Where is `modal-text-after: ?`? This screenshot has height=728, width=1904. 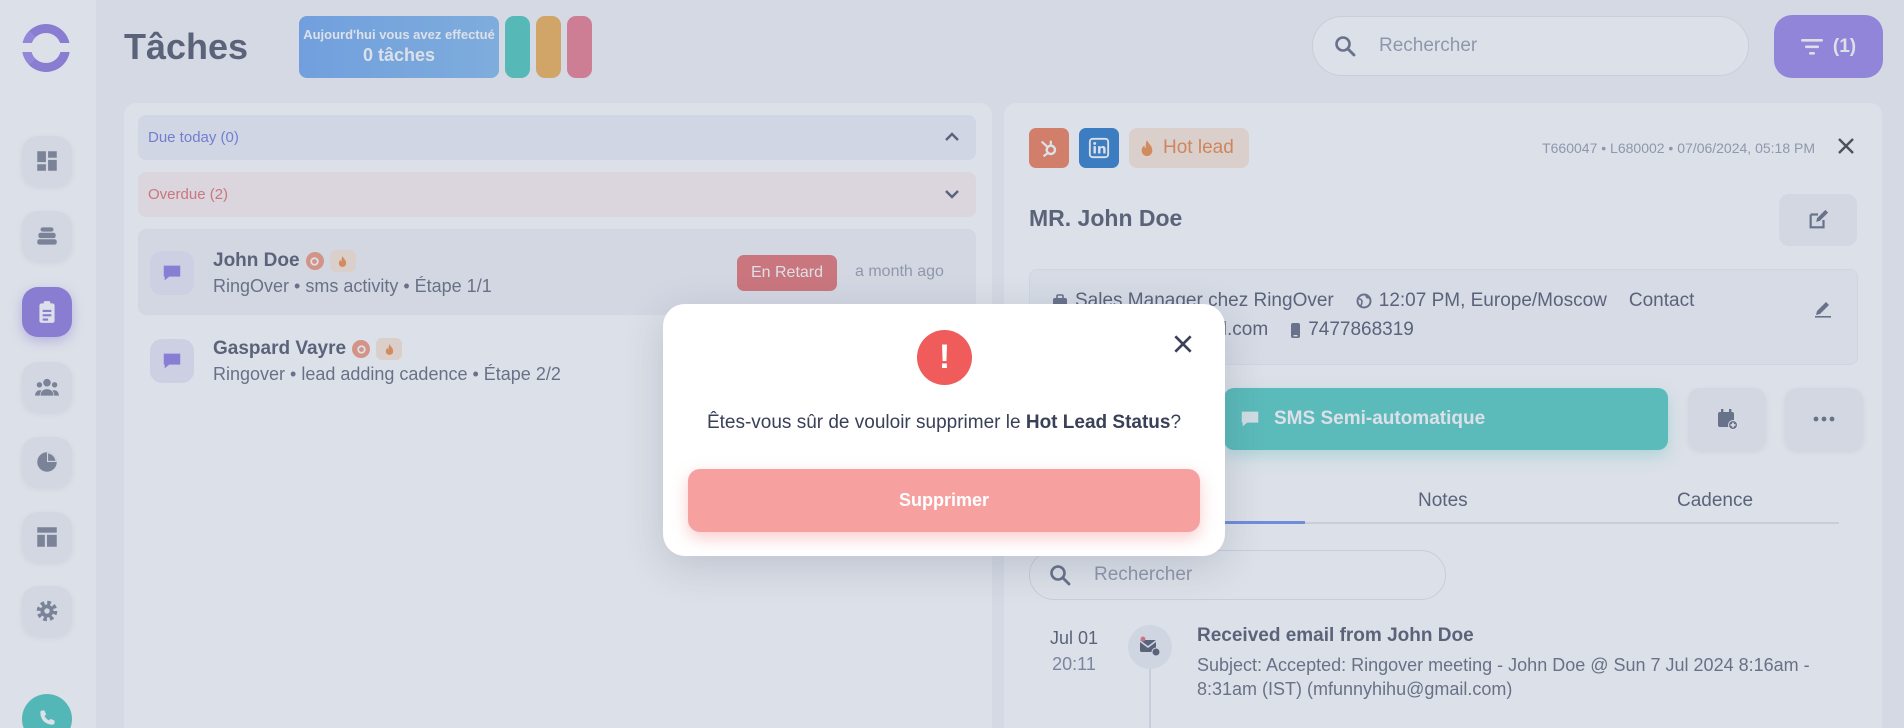 modal-text-after: ? is located at coordinates (1176, 422).